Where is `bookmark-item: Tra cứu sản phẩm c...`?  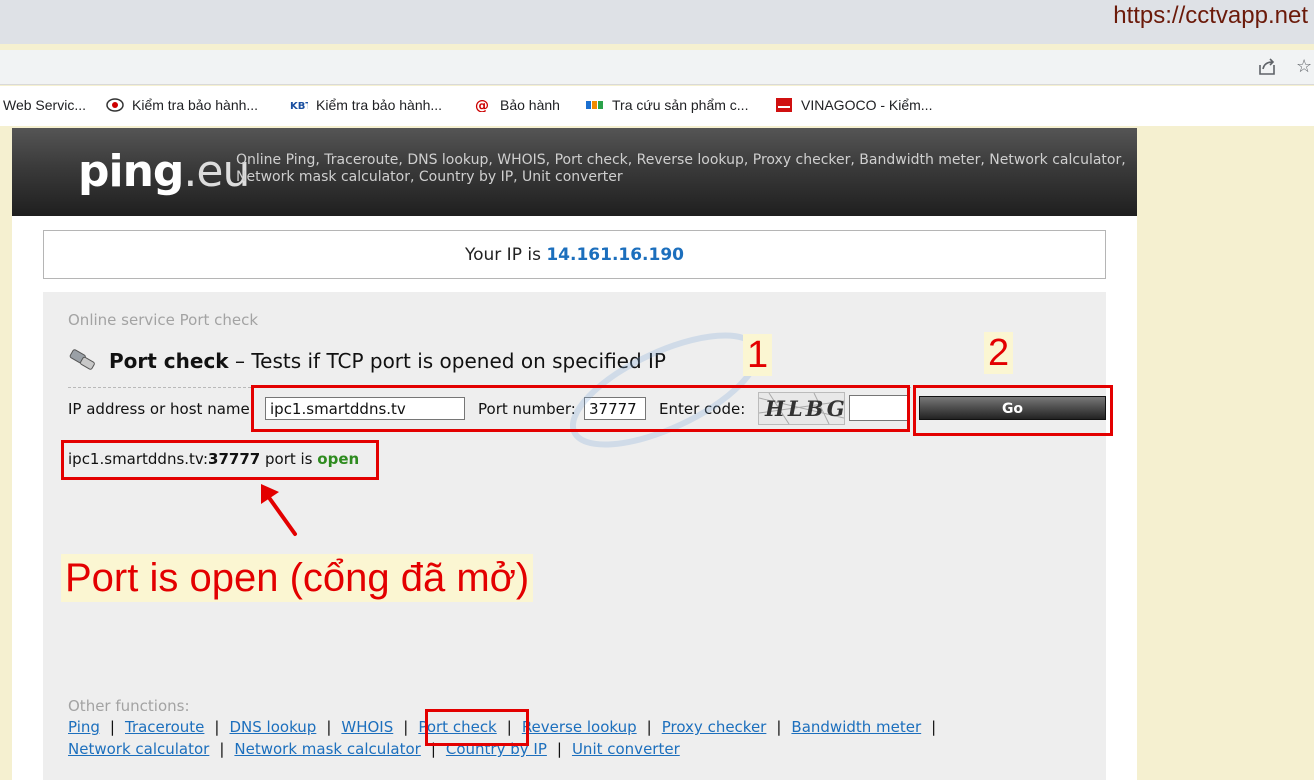
bookmark-item: Tra cứu sản phẩm c... is located at coordinates (667, 105).